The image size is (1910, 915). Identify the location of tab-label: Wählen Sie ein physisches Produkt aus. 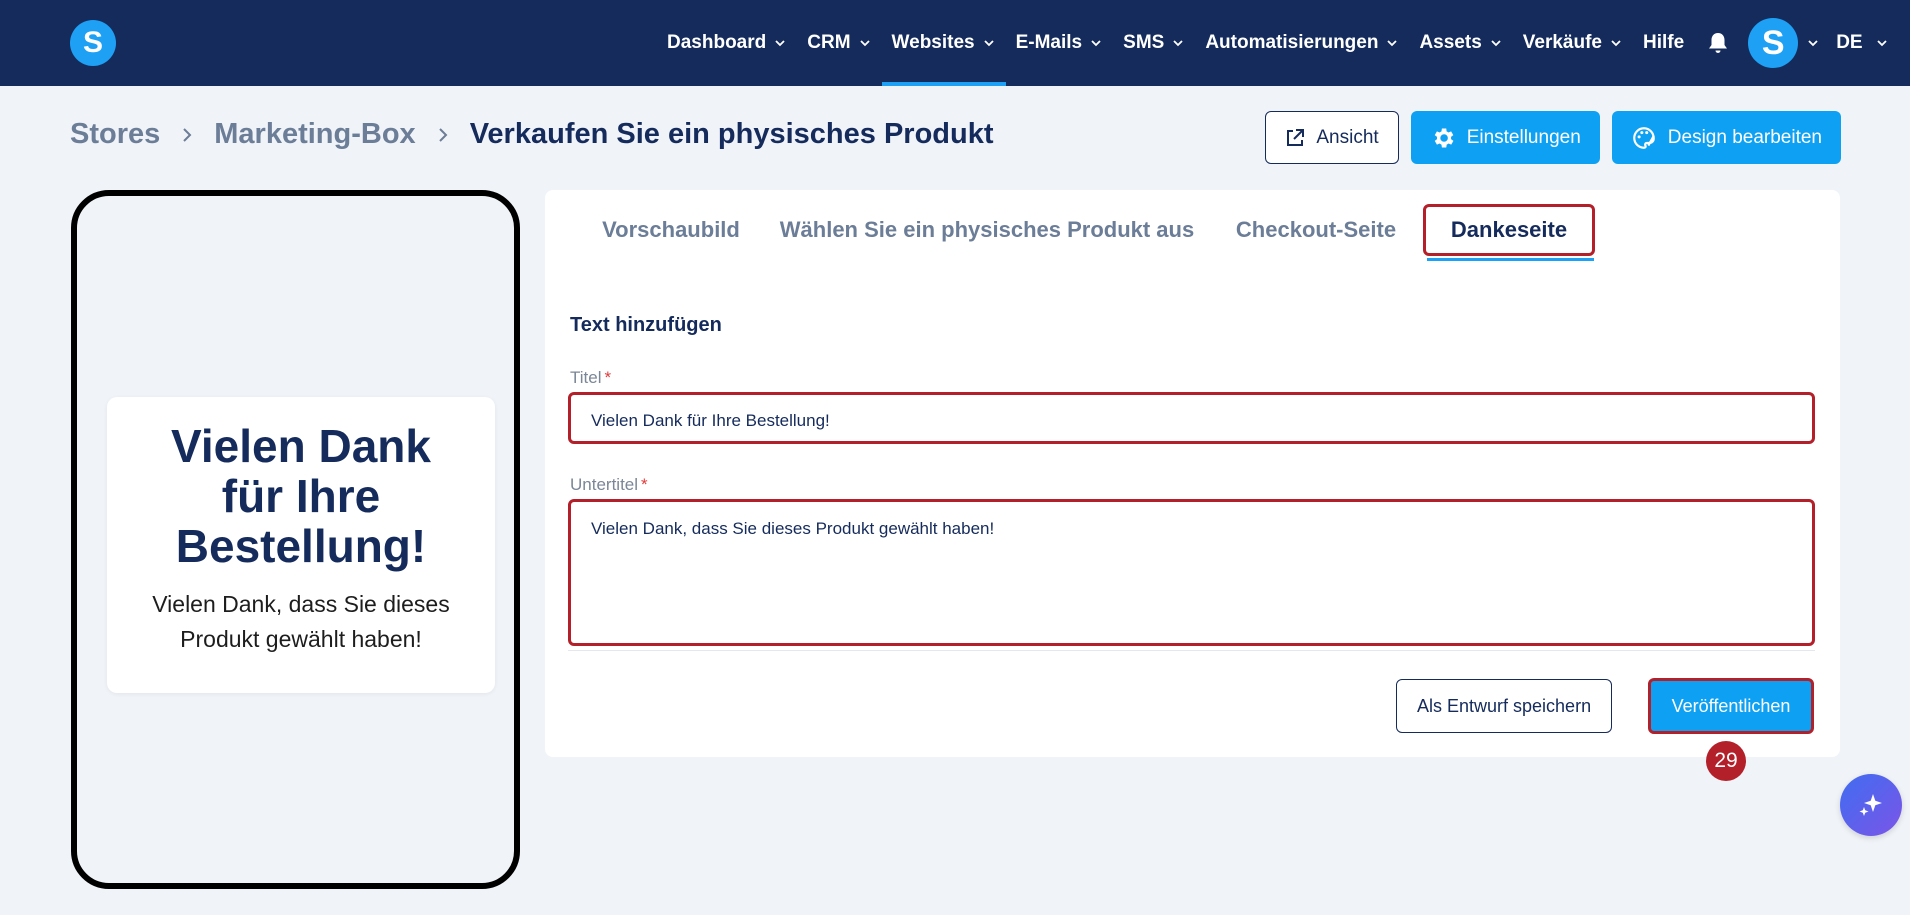
(987, 229).